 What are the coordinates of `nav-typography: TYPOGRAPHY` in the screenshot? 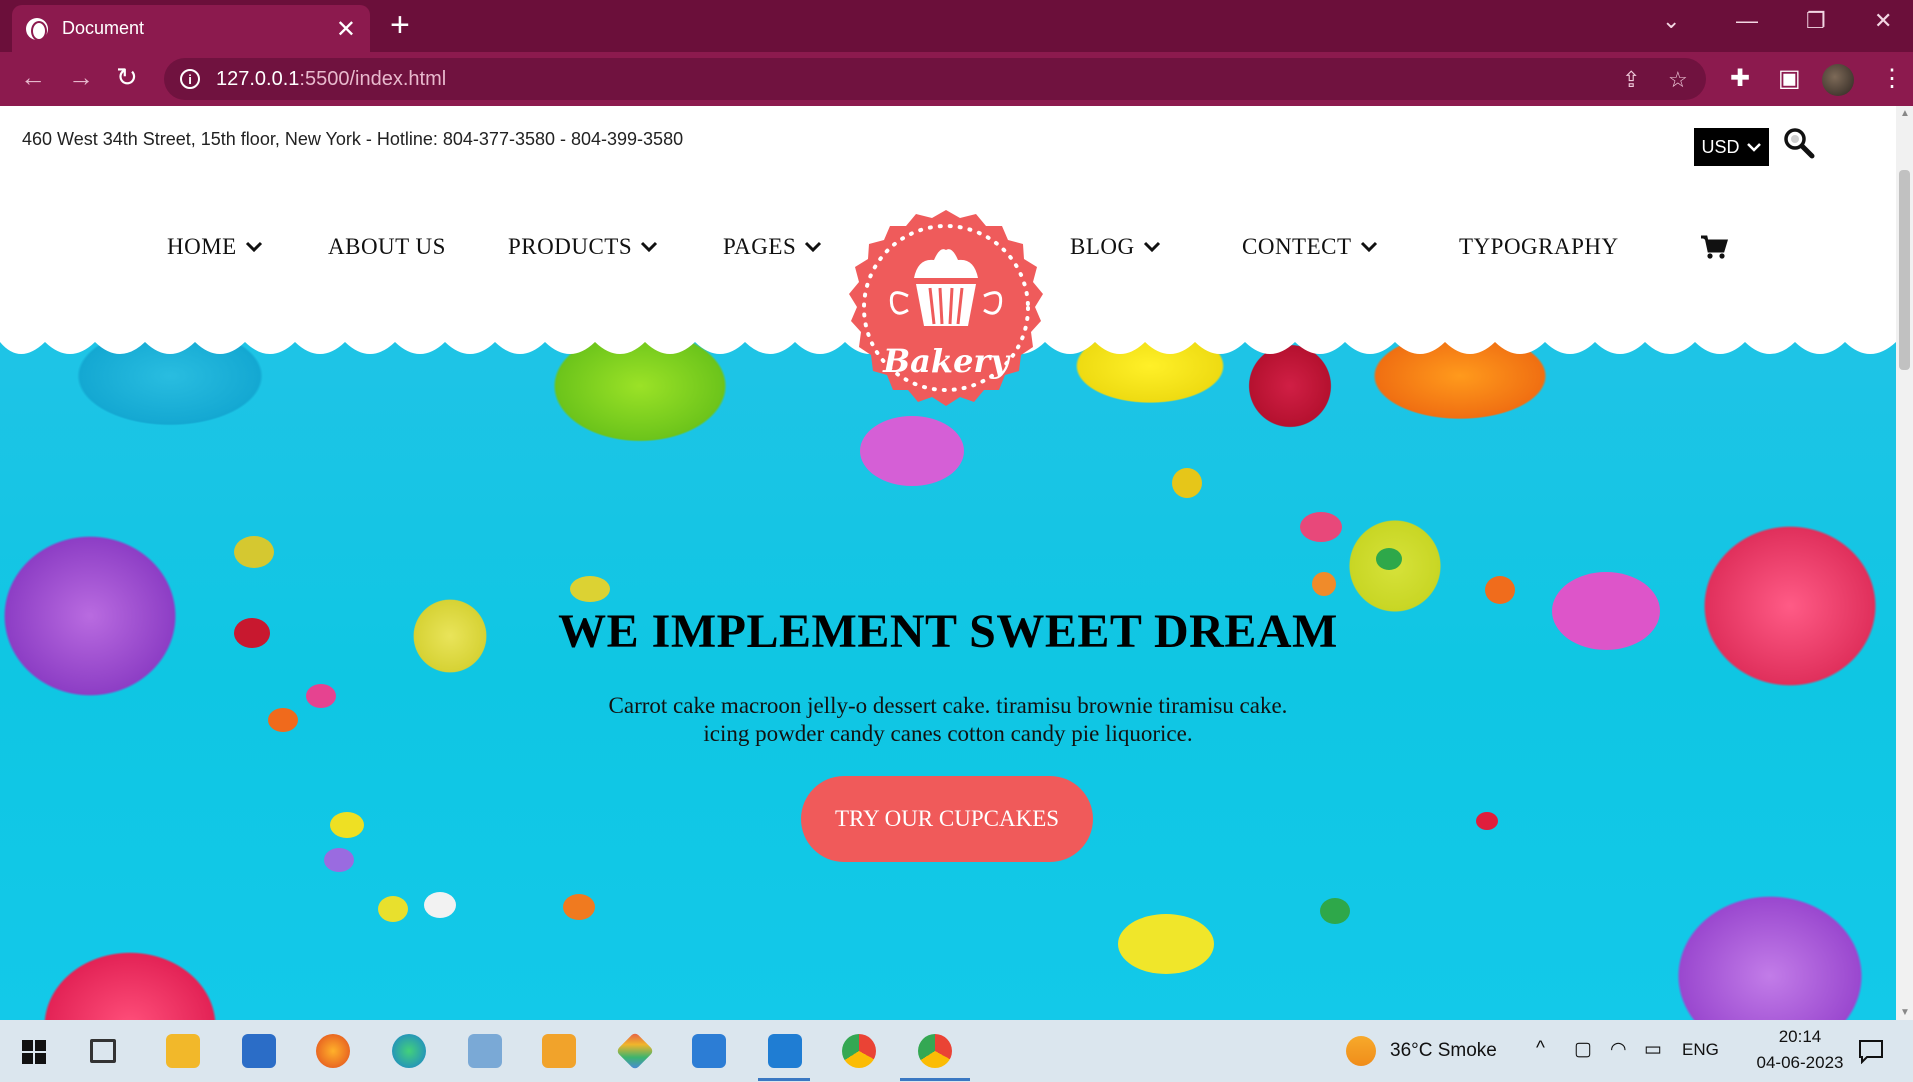 It's located at (1539, 247).